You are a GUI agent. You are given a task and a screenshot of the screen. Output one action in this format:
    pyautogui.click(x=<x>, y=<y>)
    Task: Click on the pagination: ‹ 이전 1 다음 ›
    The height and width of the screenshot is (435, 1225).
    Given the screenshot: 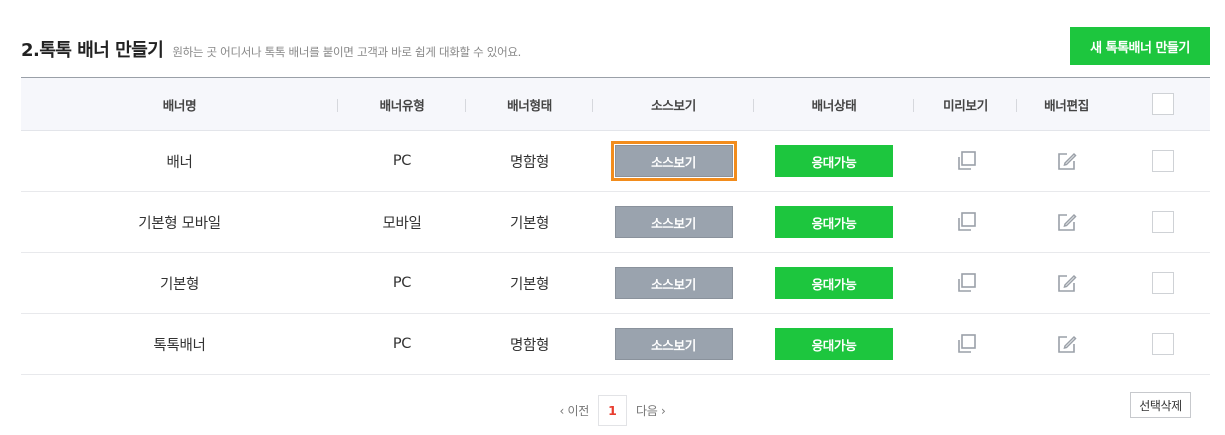 What is the action you would take?
    pyautogui.click(x=612, y=410)
    